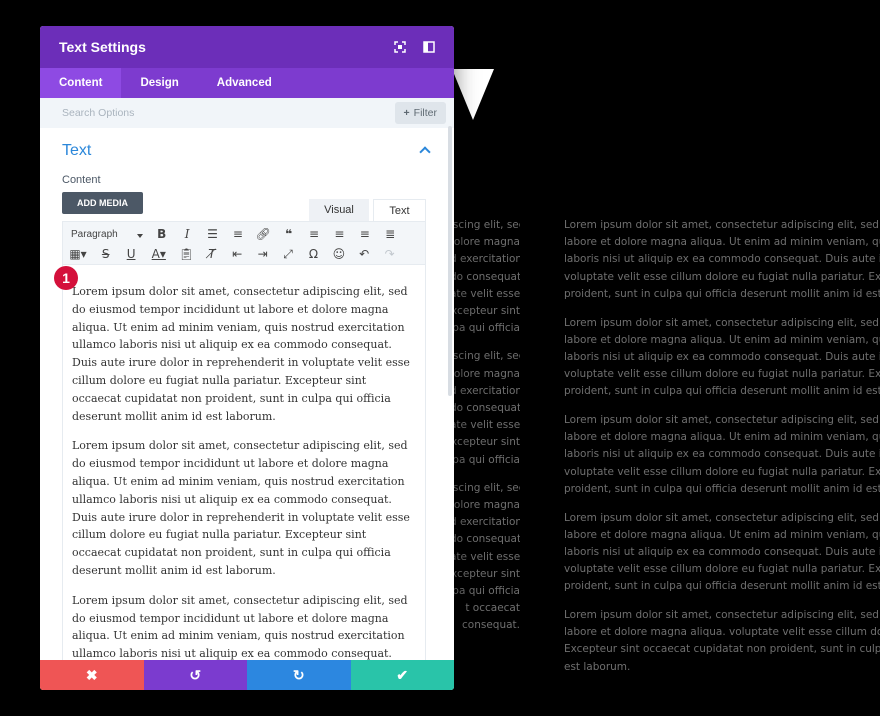 This screenshot has height=716, width=880. I want to click on settings-tabs: Content Design Advanced, so click(247, 83).